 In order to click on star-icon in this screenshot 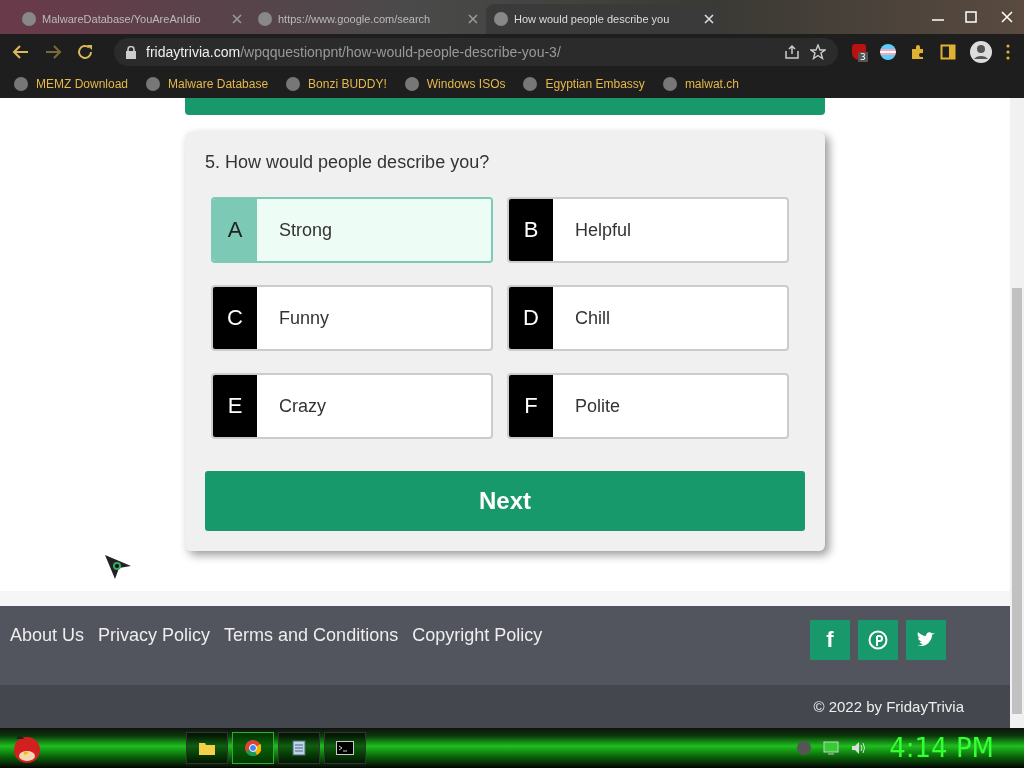, I will do `click(818, 52)`.